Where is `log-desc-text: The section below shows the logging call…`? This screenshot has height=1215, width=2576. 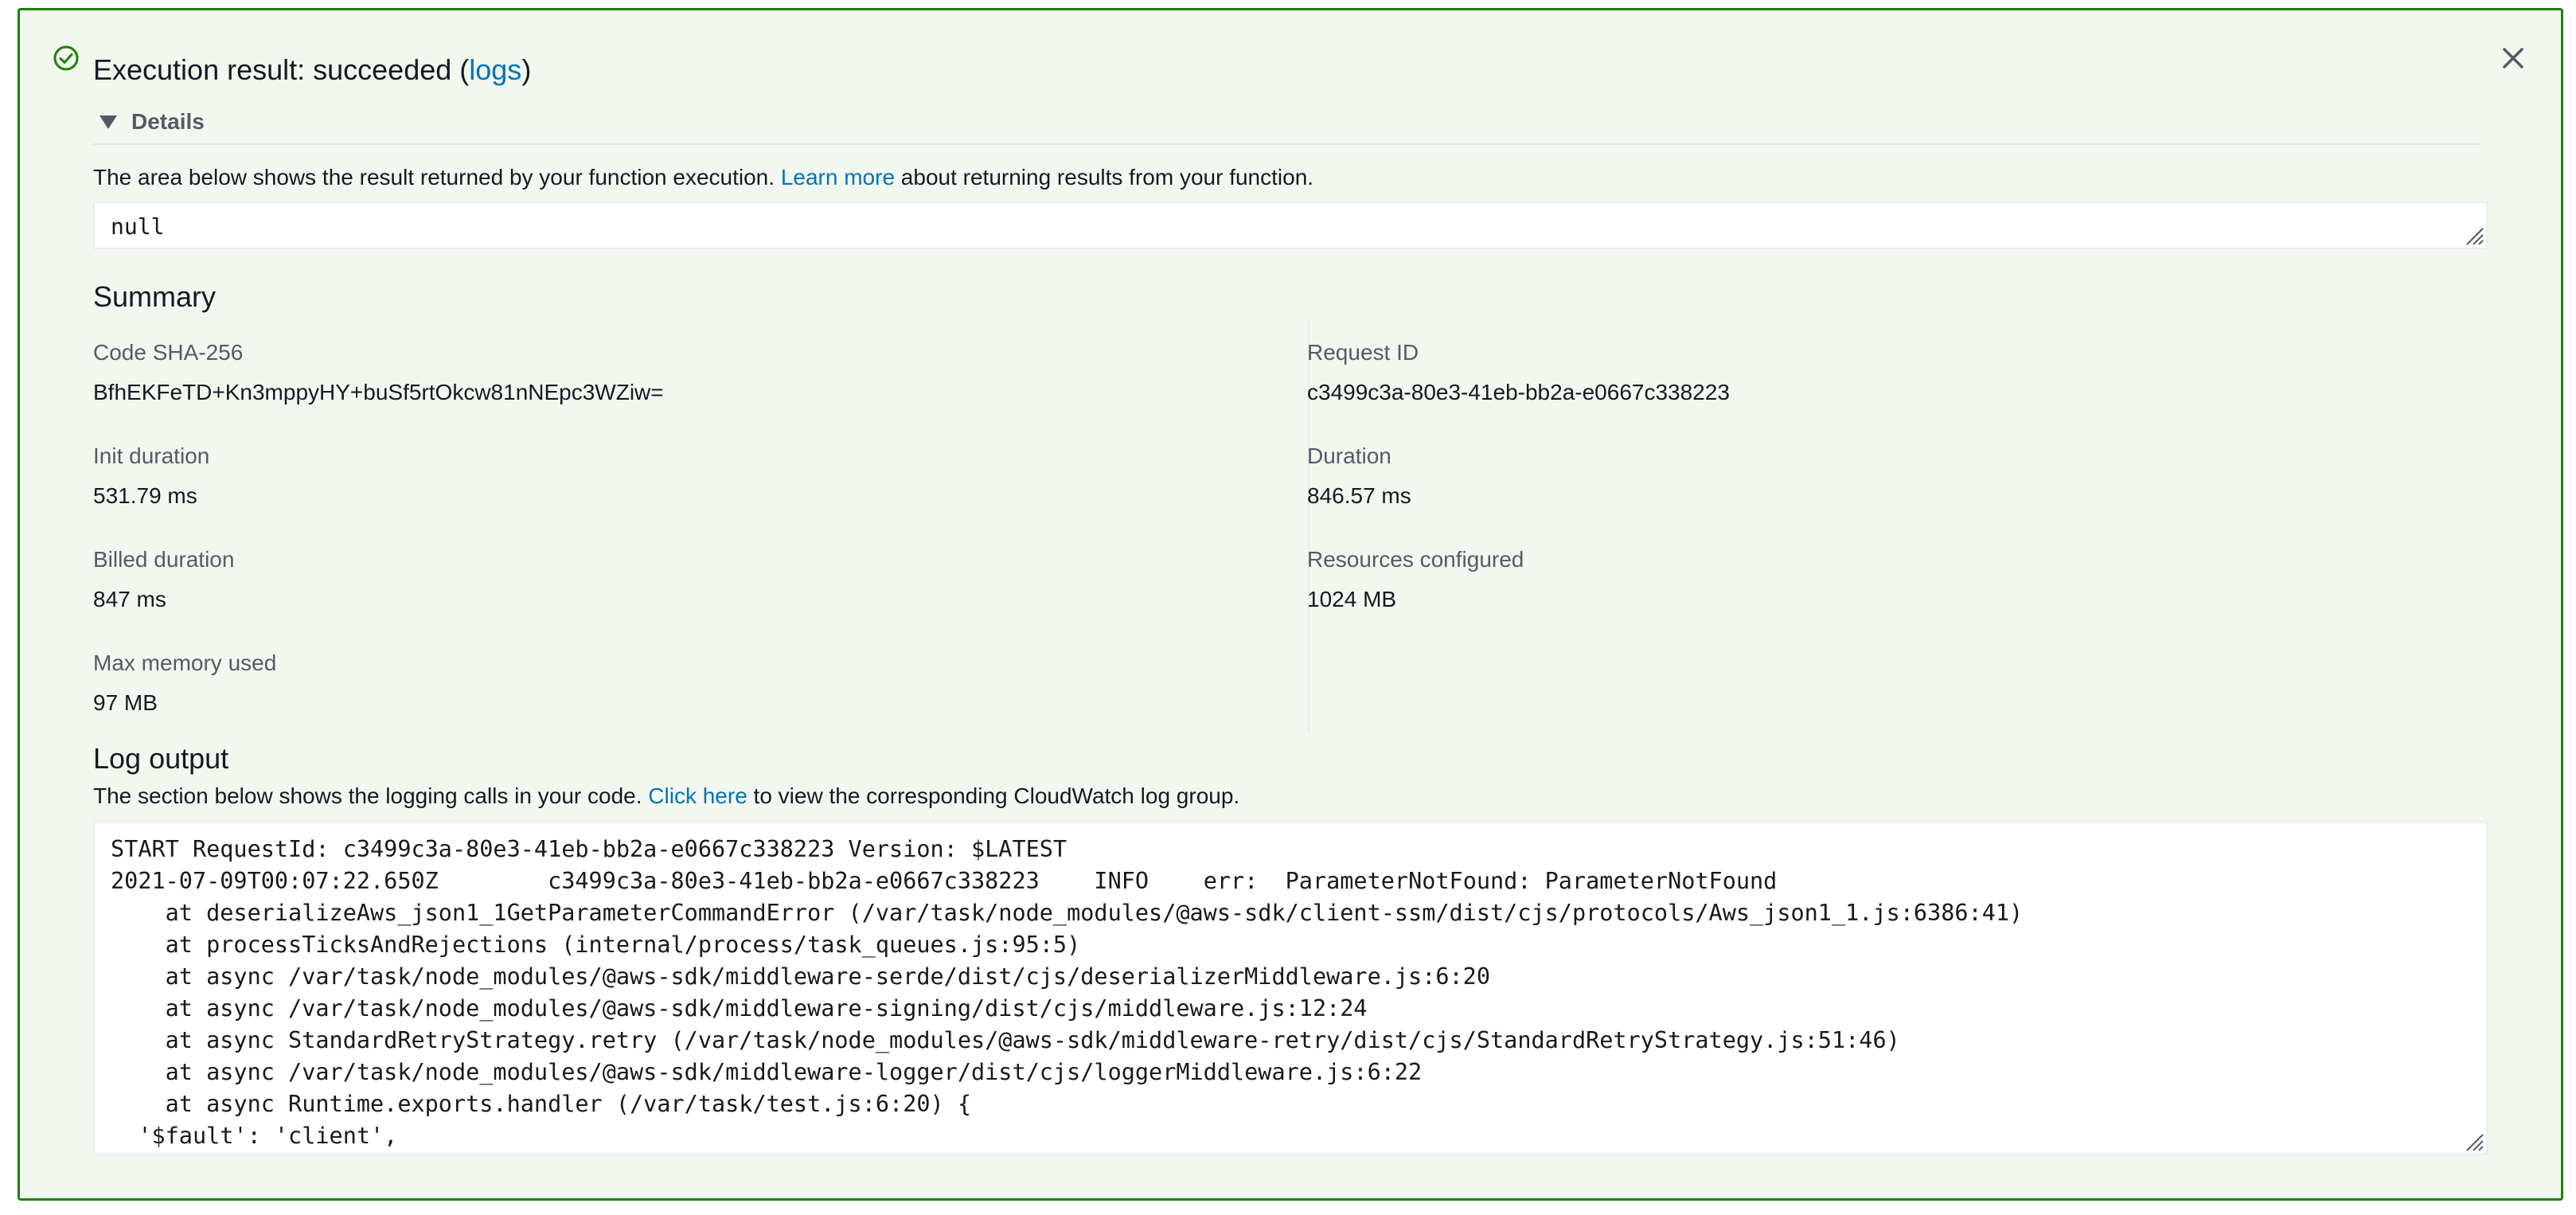
log-desc-text: The section below shows the logging call… is located at coordinates (371, 795).